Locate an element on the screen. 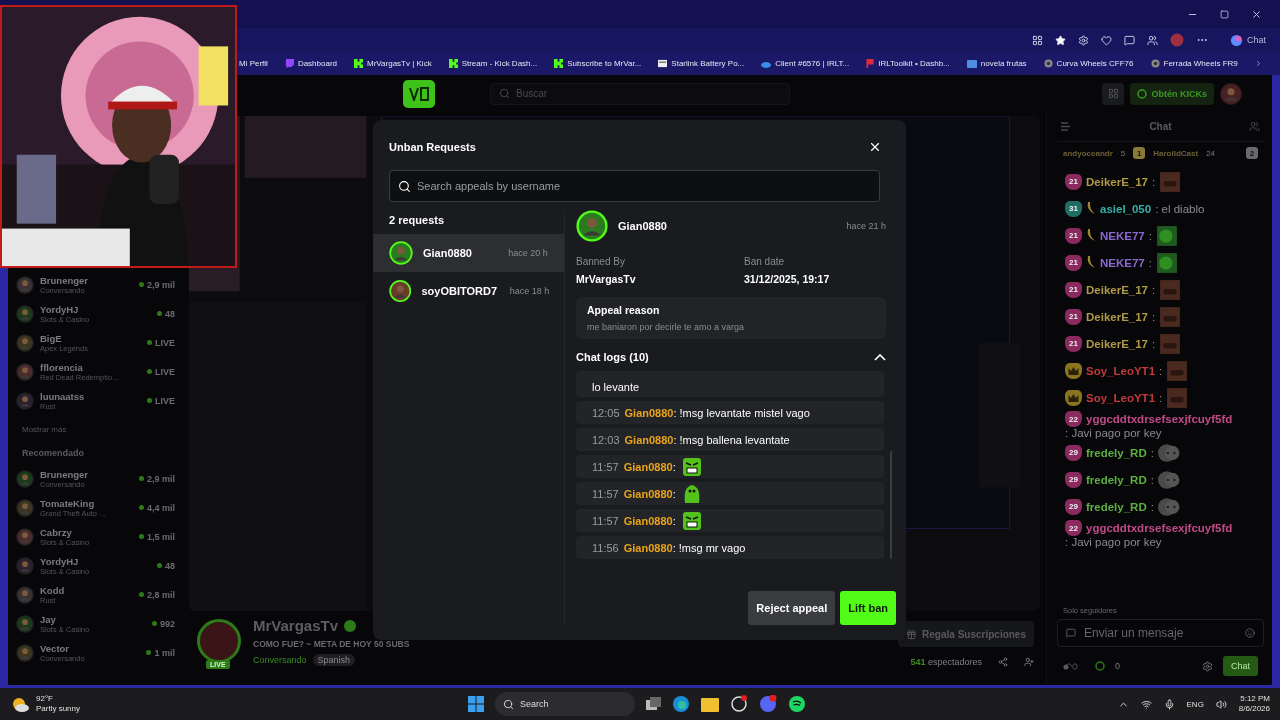 Image resolution: width=1280 pixels, height=720 pixels. star-icon is located at coordinates (1060, 40).